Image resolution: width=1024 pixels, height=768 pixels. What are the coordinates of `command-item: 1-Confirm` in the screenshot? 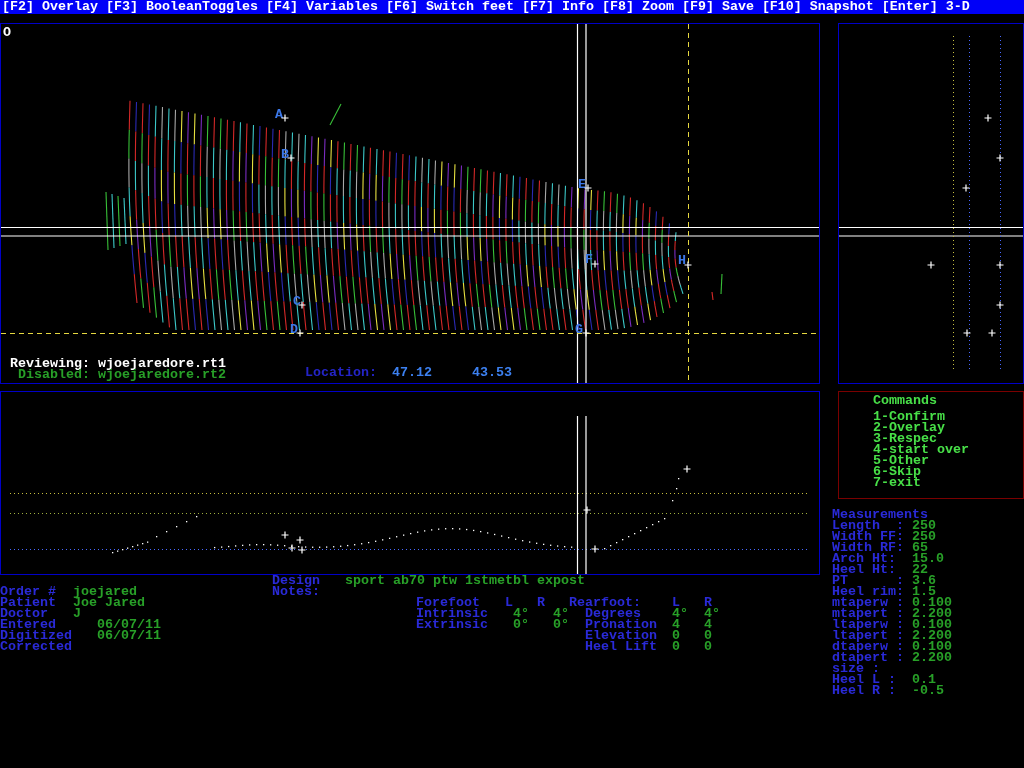 It's located at (909, 416).